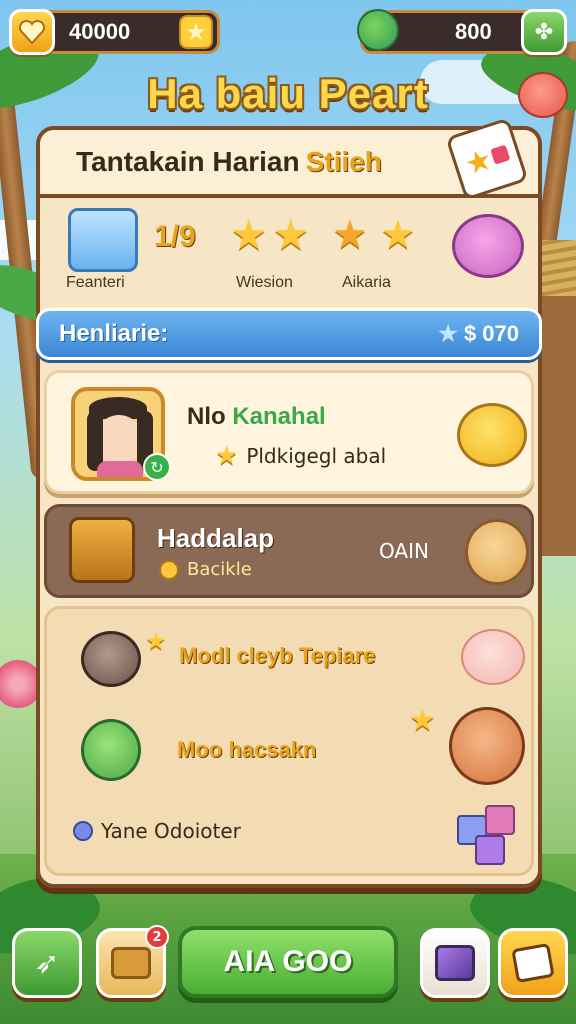 Image resolution: width=576 pixels, height=1024 pixels. Describe the element at coordinates (493, 657) in the screenshot. I see `pink-blob-icon` at that location.